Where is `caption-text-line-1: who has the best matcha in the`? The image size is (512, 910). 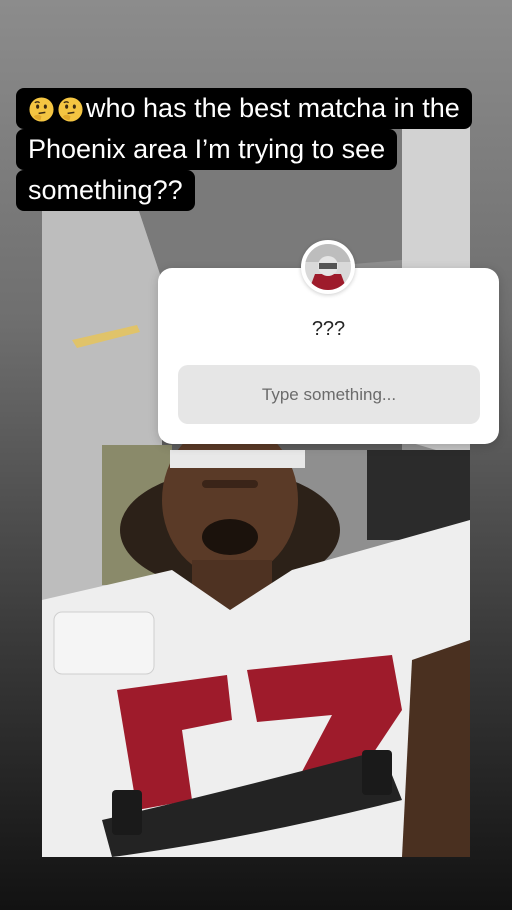
caption-text-line-1: who has the best matcha in the is located at coordinates (273, 108).